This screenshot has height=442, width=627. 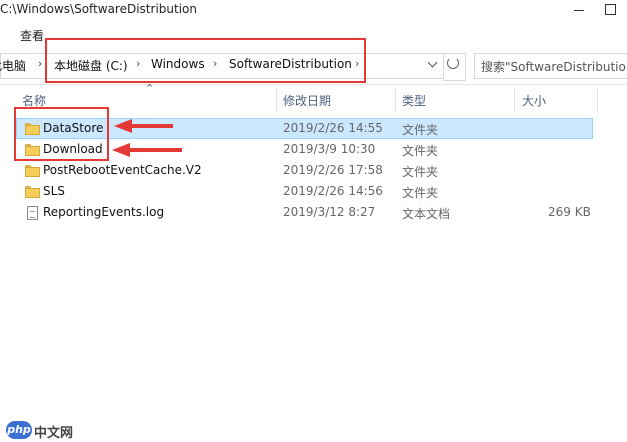 What do you see at coordinates (333, 191) in the screenshot?
I see `file-date: 2019/2/26 14:56` at bounding box center [333, 191].